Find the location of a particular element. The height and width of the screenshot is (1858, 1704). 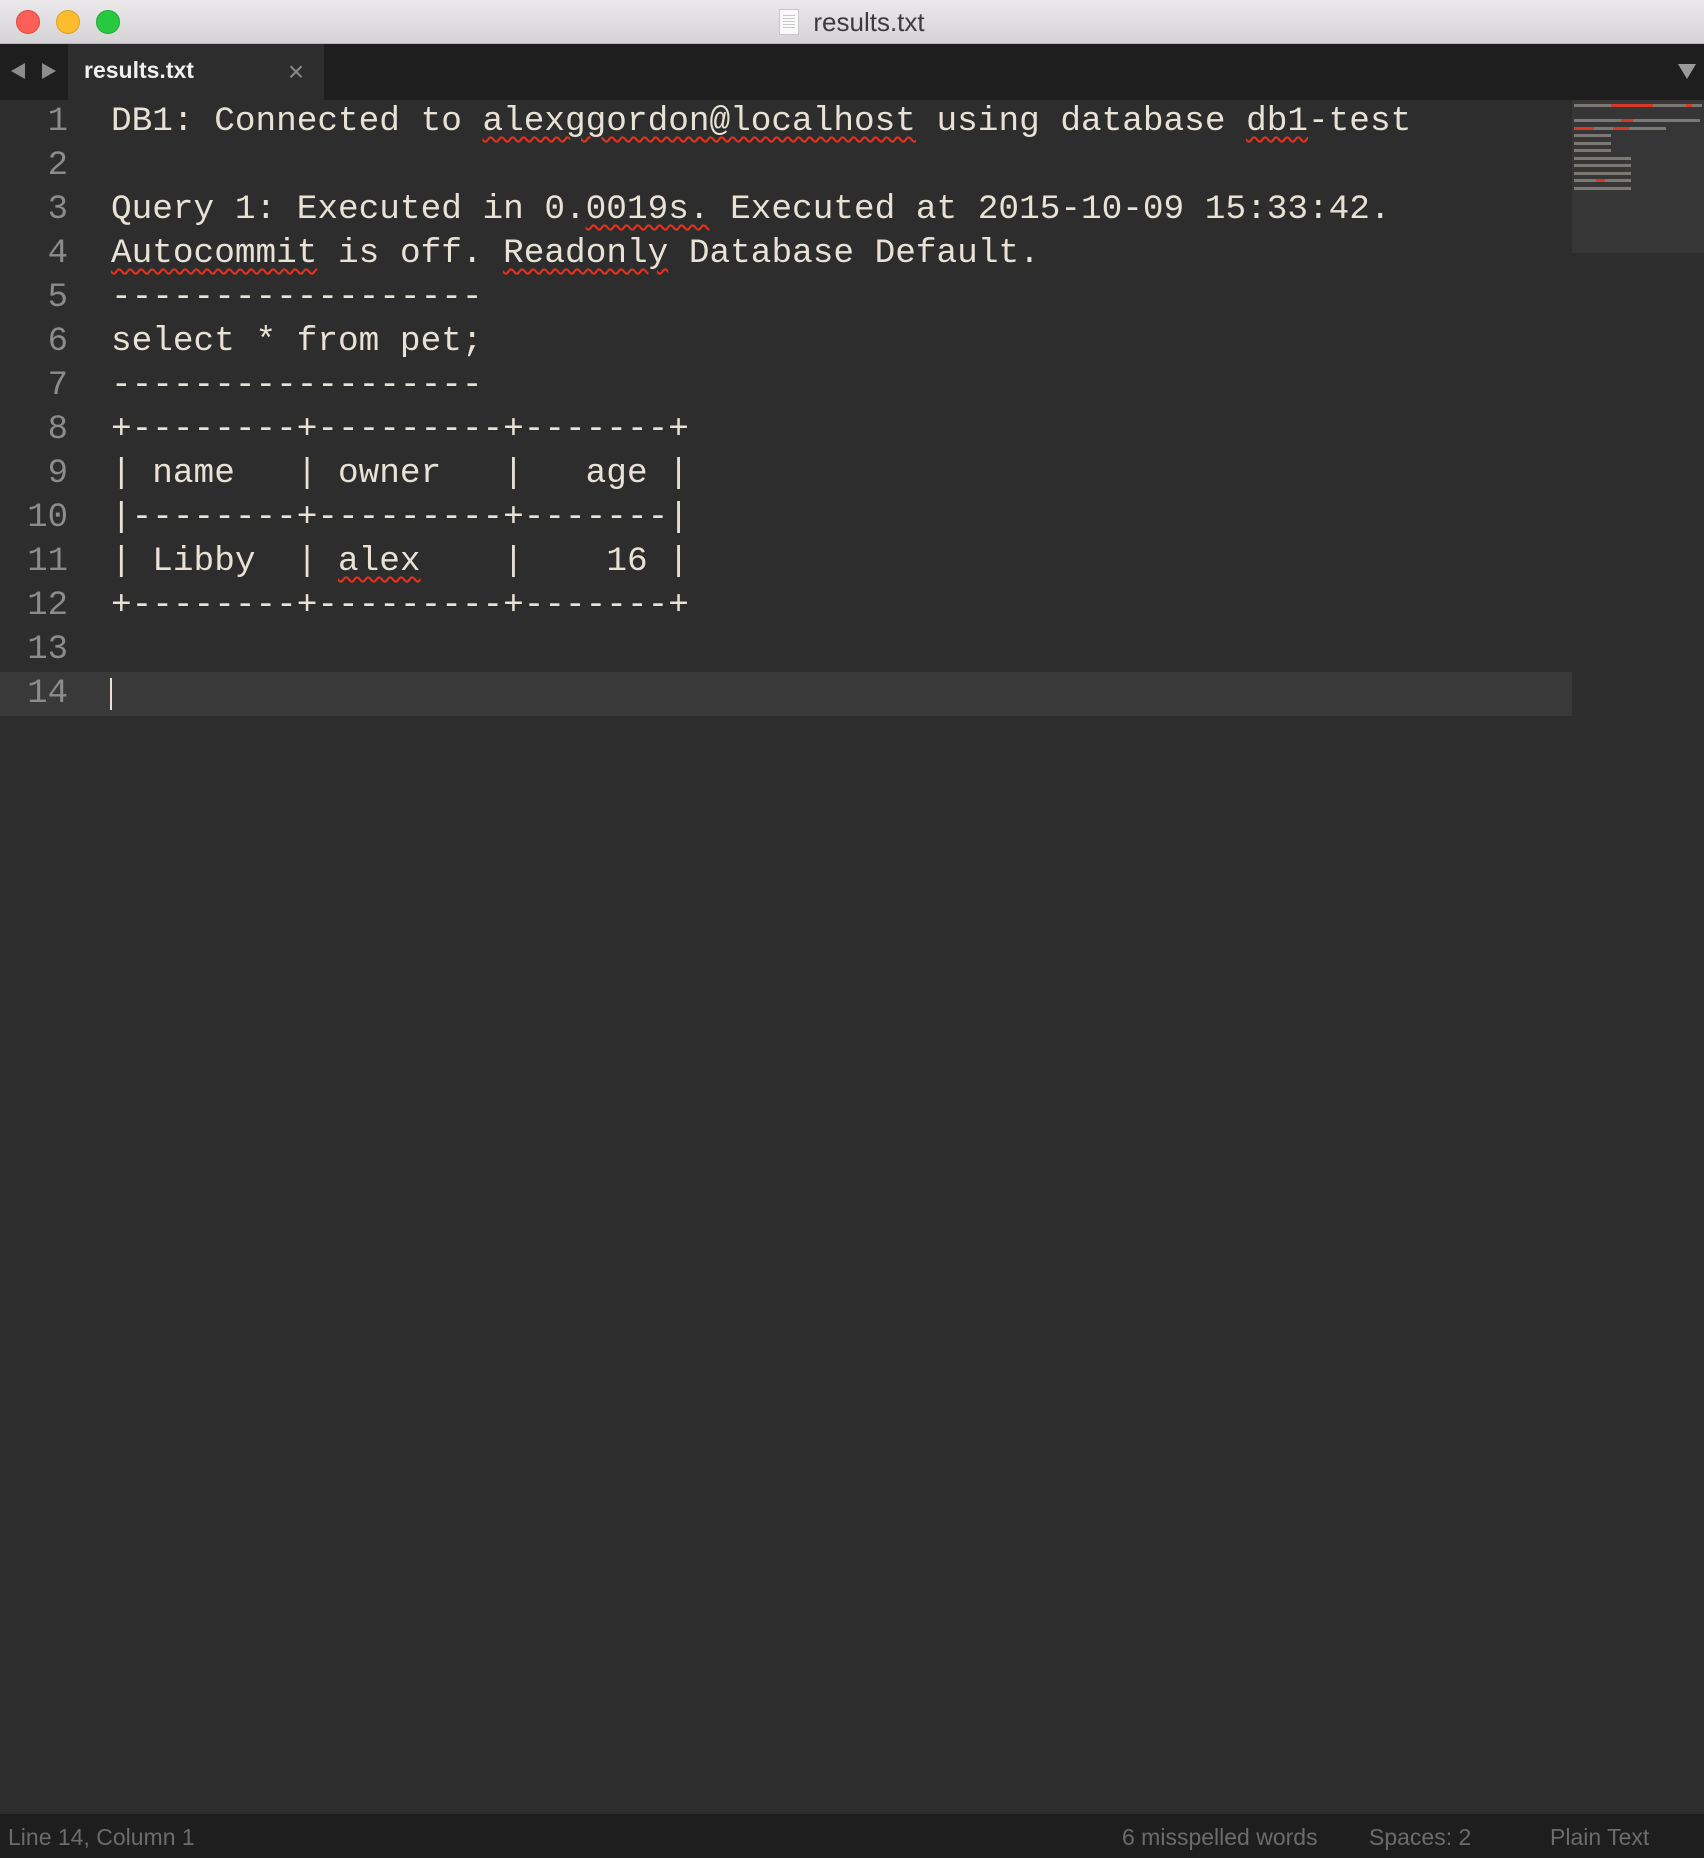

text-segment: Database Default. is located at coordinates (854, 253).